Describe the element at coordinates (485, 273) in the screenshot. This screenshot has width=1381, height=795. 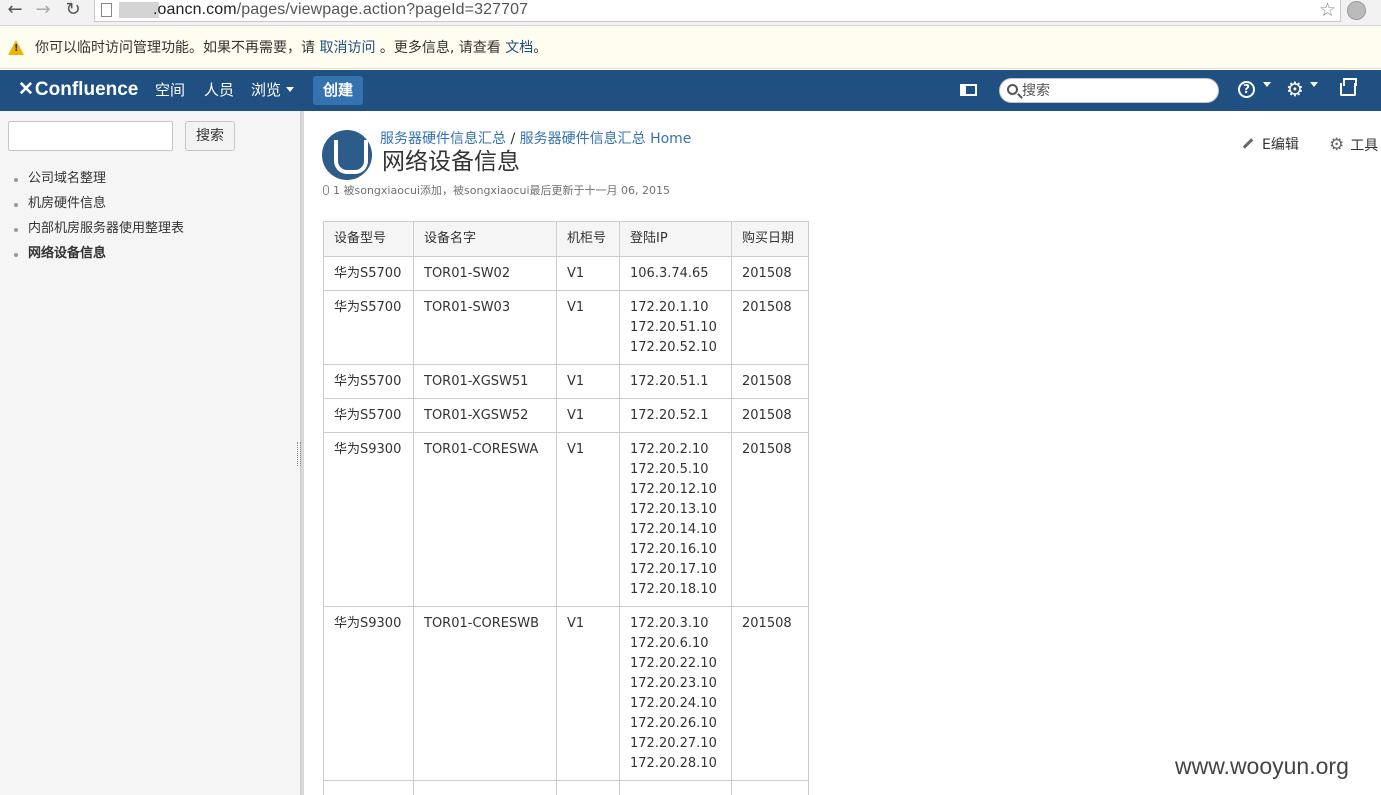
I see `cell-name: TOR01-SW02` at that location.